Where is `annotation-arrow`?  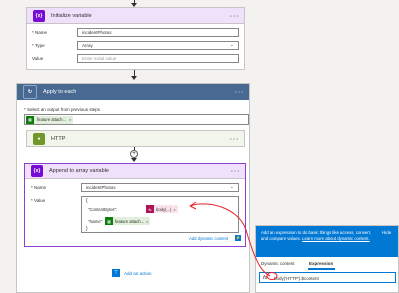
annotation-arrow is located at coordinates (233, 240).